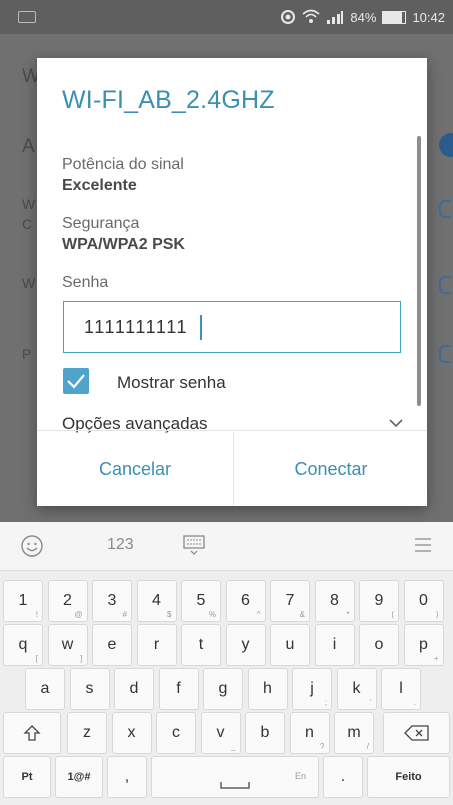  What do you see at coordinates (414, 702) in the screenshot?
I see `key-alt-label: .` at bounding box center [414, 702].